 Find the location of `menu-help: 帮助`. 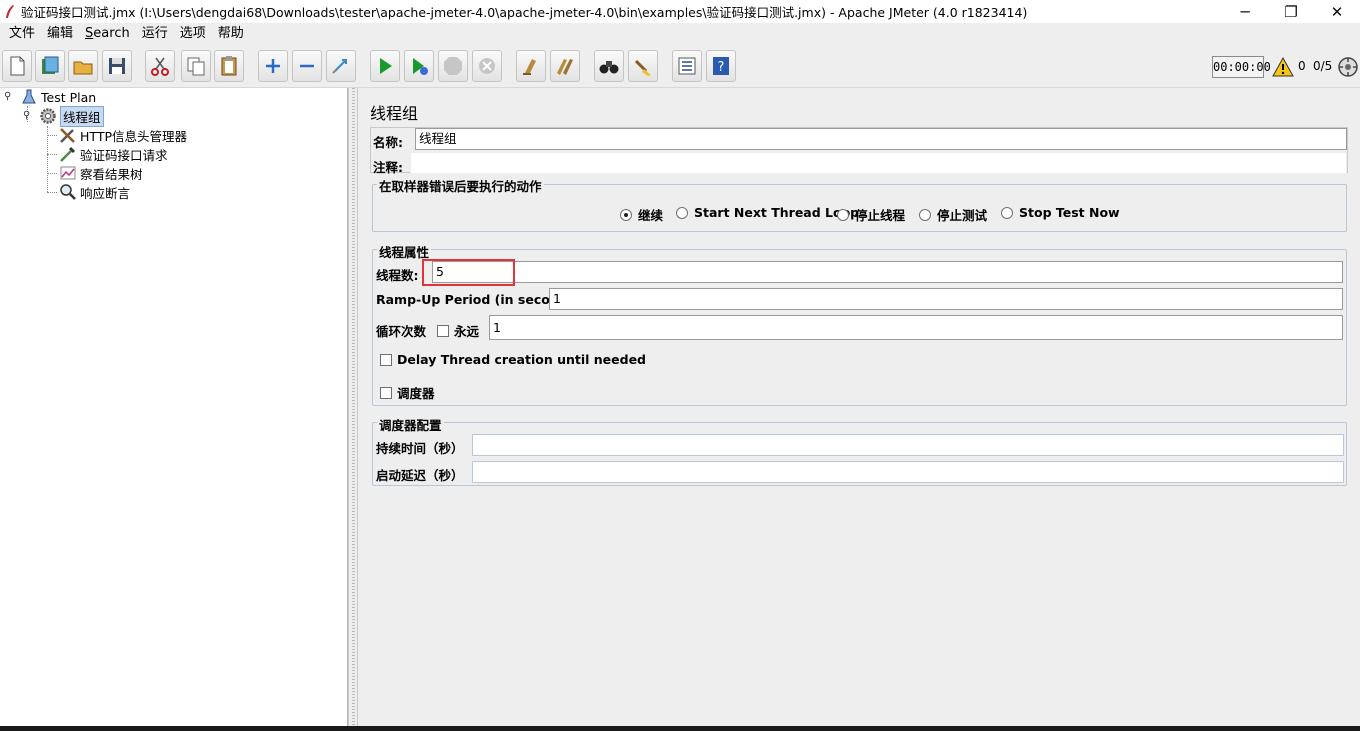

menu-help: 帮助 is located at coordinates (231, 34).